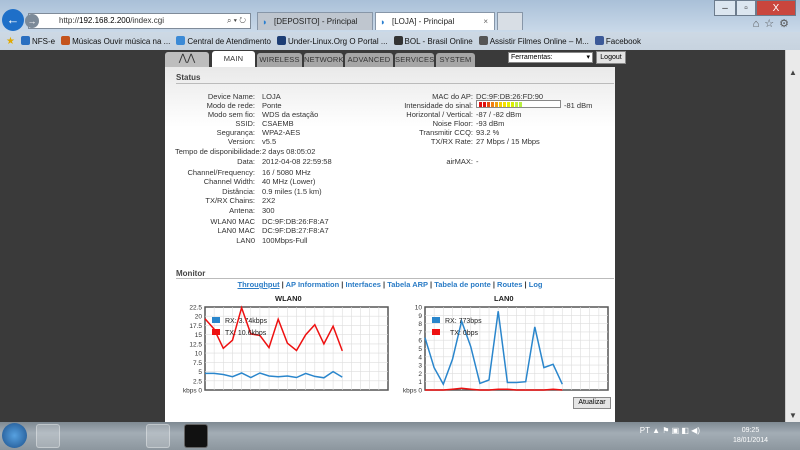 The width and height of the screenshot is (800, 450). Describe the element at coordinates (592, 403) in the screenshot. I see `refresh-button: Atualizar` at that location.